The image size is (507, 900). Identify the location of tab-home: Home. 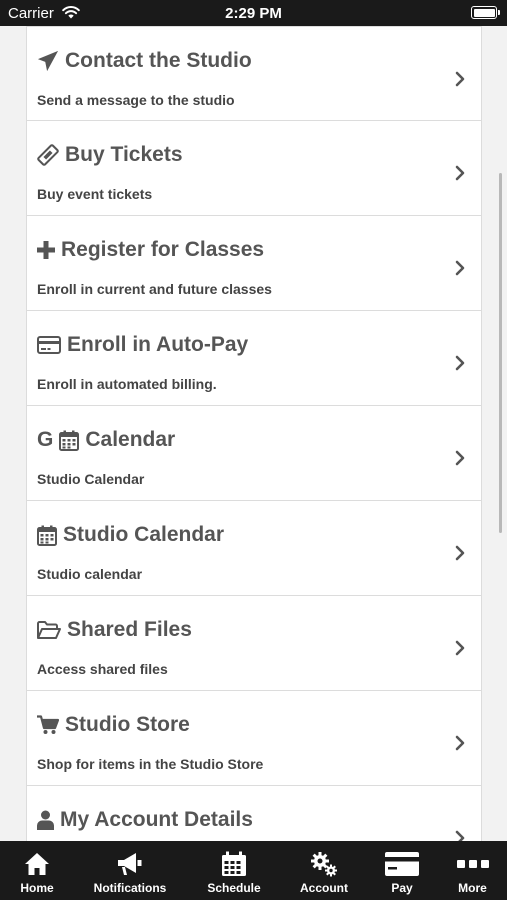
(37, 870).